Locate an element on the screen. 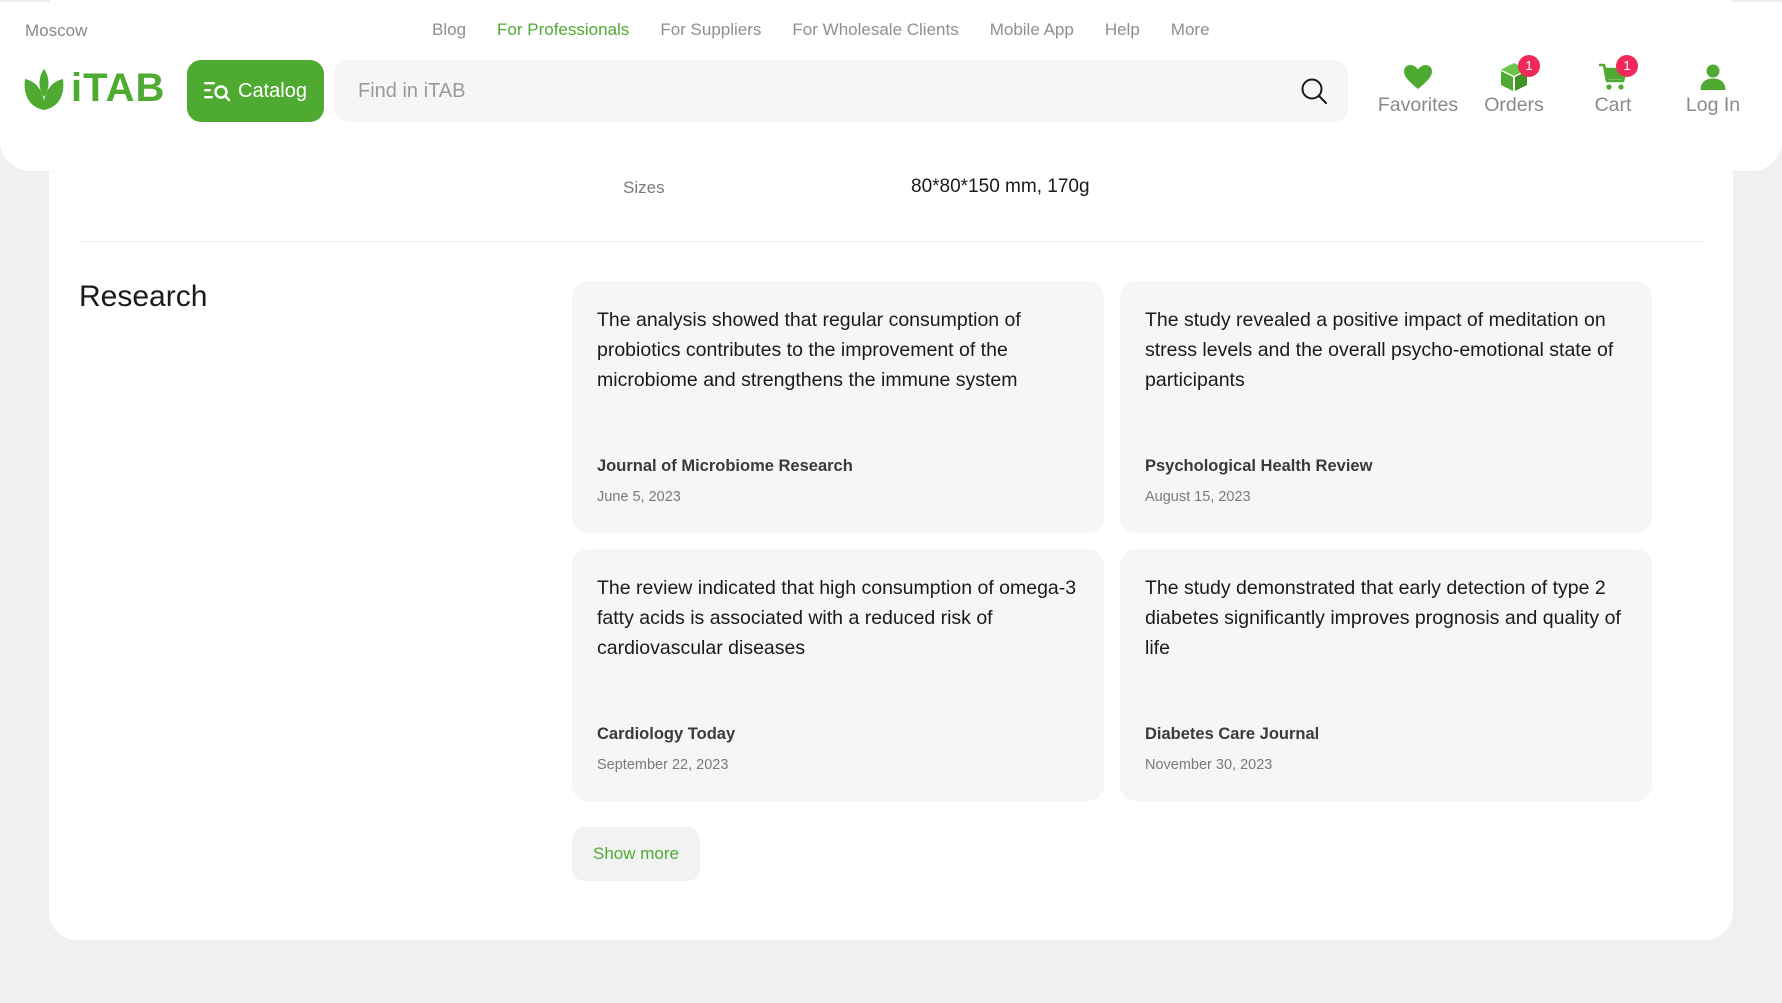 The image size is (1782, 1003). login-button: Log In is located at coordinates (1713, 89).